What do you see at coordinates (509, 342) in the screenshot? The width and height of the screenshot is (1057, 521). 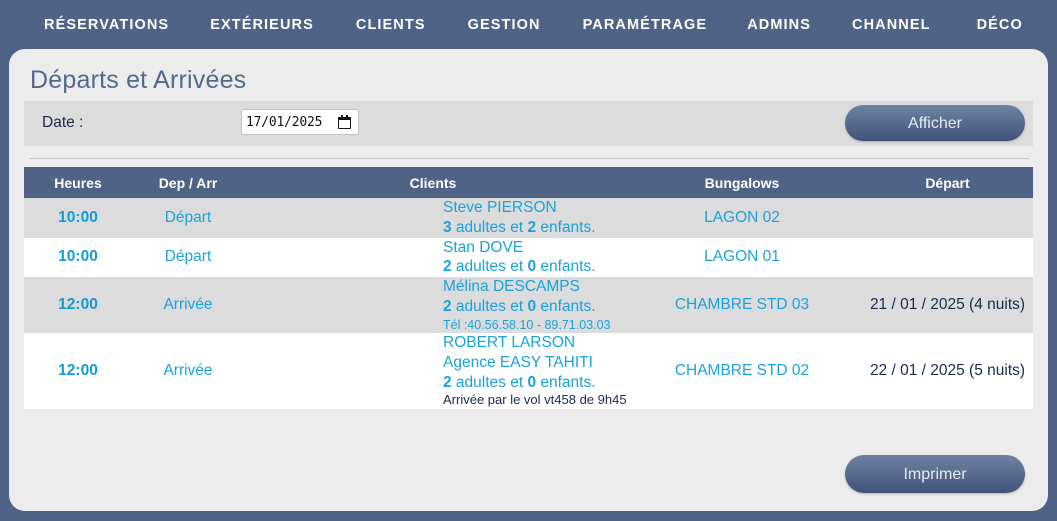 I see `client-name: ROBERT LARSON` at bounding box center [509, 342].